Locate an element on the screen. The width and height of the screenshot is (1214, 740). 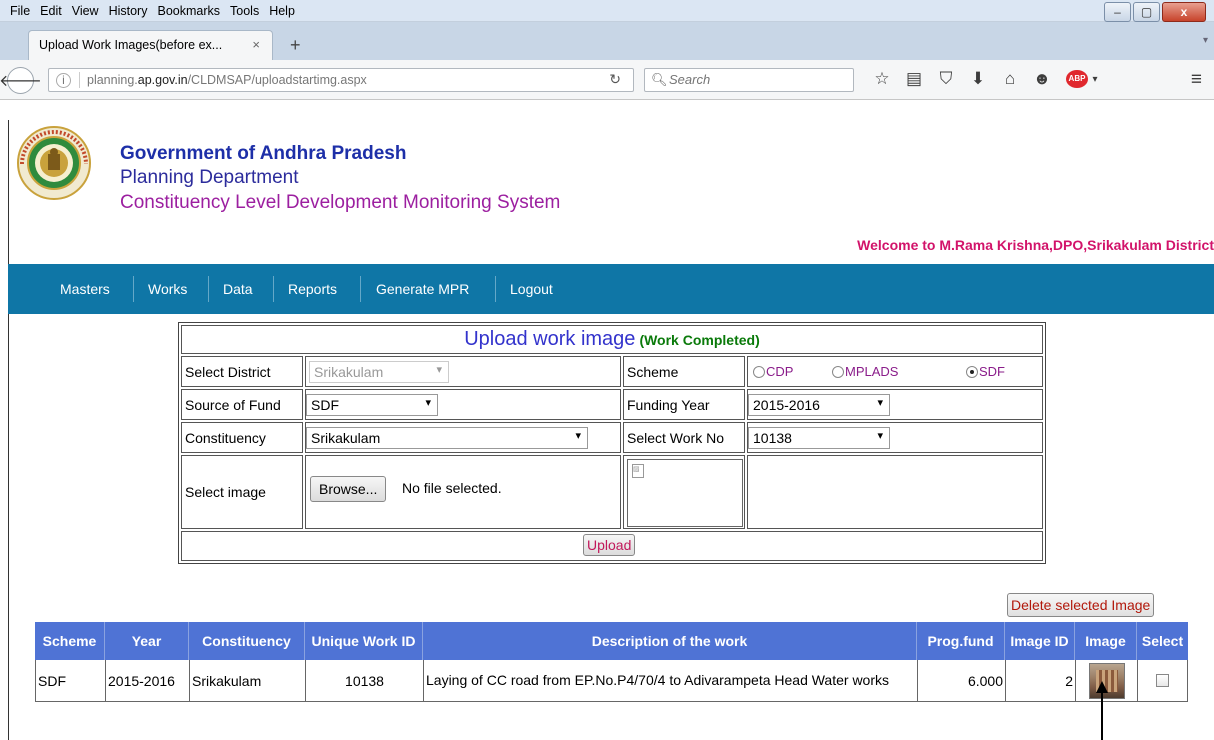
form-title-cell: Upload work image (Work Completed) is located at coordinates (612, 339).